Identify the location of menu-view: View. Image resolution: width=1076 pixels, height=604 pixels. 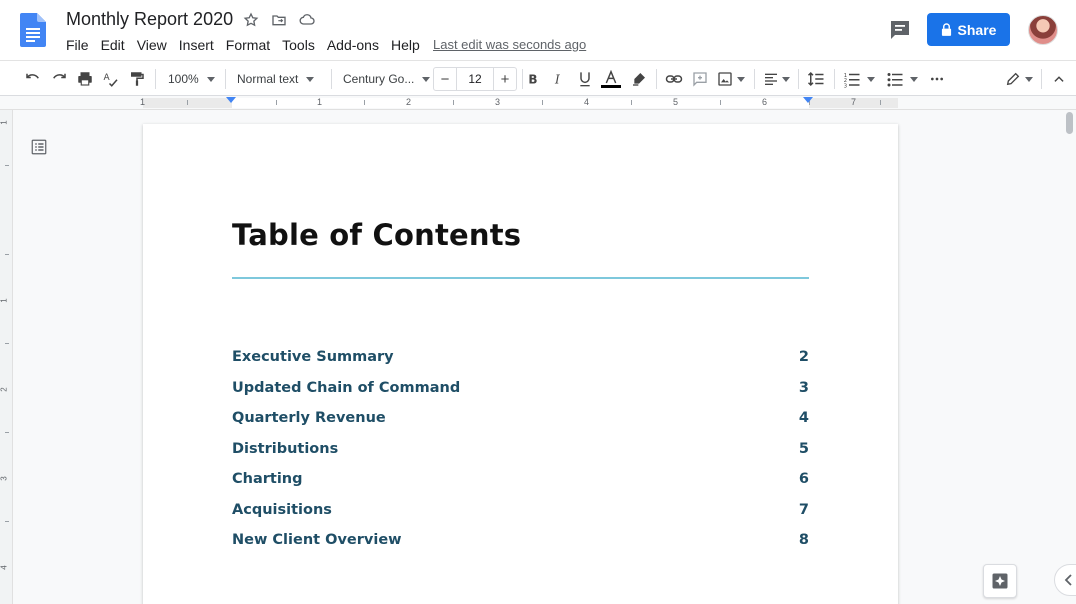
(152, 45).